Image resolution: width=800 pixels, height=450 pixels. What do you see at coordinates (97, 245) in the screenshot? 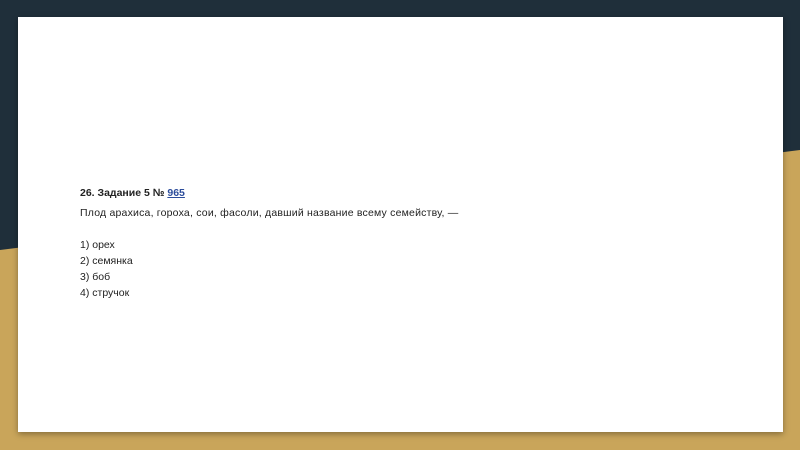
I see `answer-option-1: 1) орех` at bounding box center [97, 245].